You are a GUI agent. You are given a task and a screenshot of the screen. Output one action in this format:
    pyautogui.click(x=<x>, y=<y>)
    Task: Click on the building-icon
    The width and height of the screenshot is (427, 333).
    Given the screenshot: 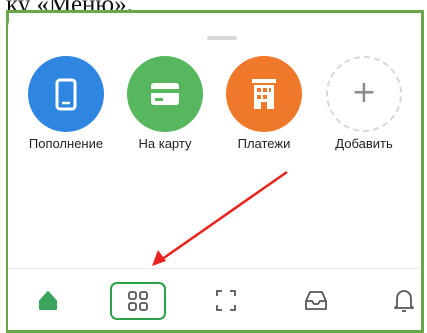 What is the action you would take?
    pyautogui.click(x=264, y=94)
    